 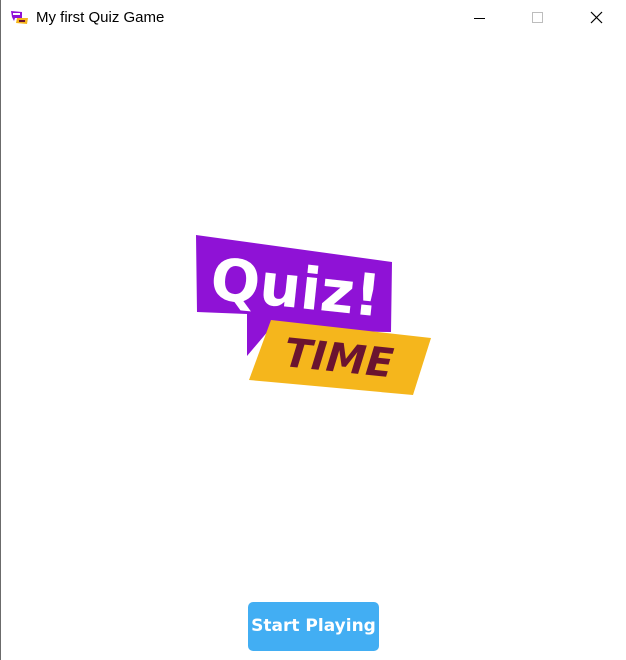 I want to click on close-icon, so click(x=596, y=17).